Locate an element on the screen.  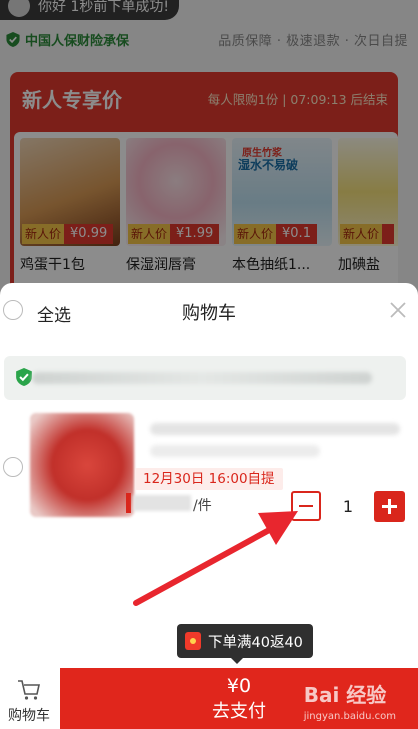
price-marker is located at coordinates (128, 503).